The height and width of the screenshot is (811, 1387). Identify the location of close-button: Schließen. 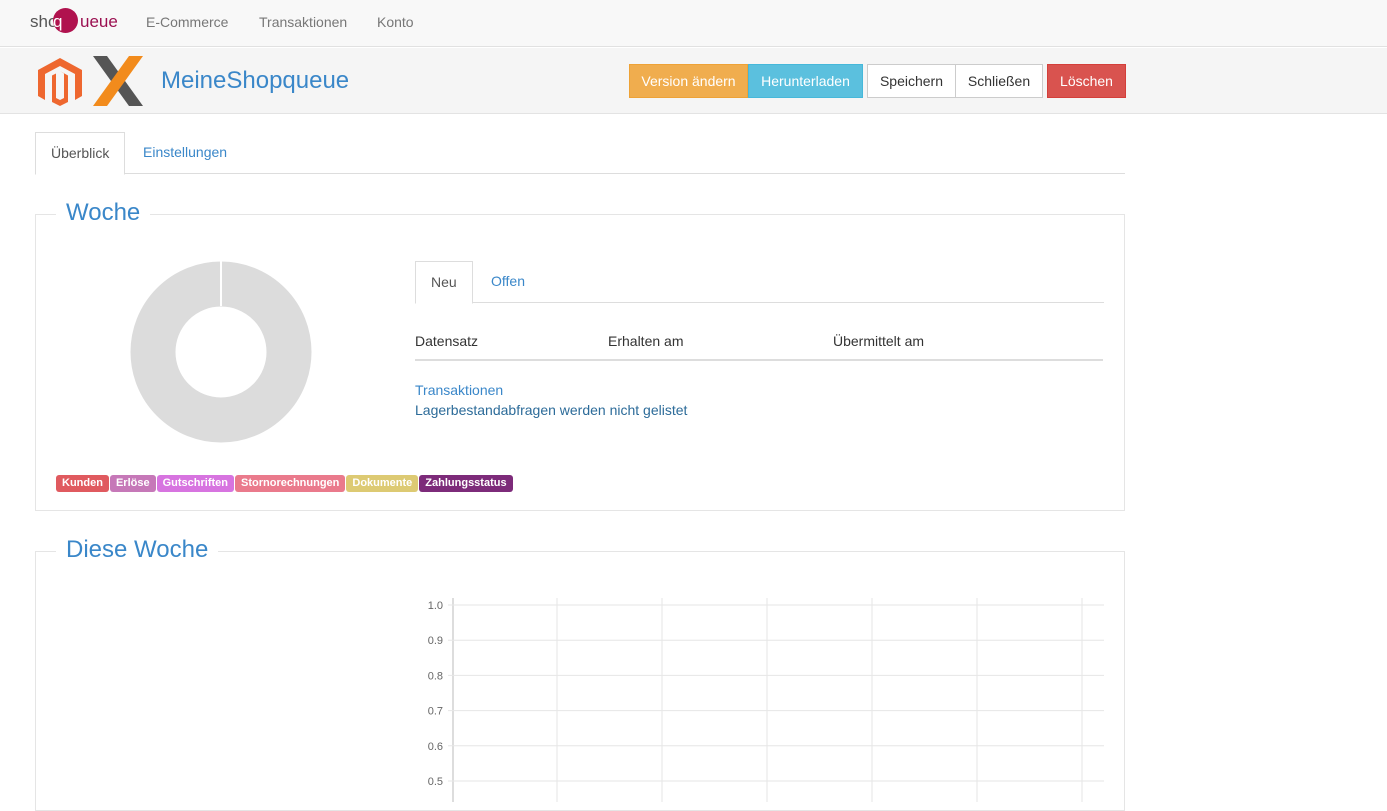
(999, 81).